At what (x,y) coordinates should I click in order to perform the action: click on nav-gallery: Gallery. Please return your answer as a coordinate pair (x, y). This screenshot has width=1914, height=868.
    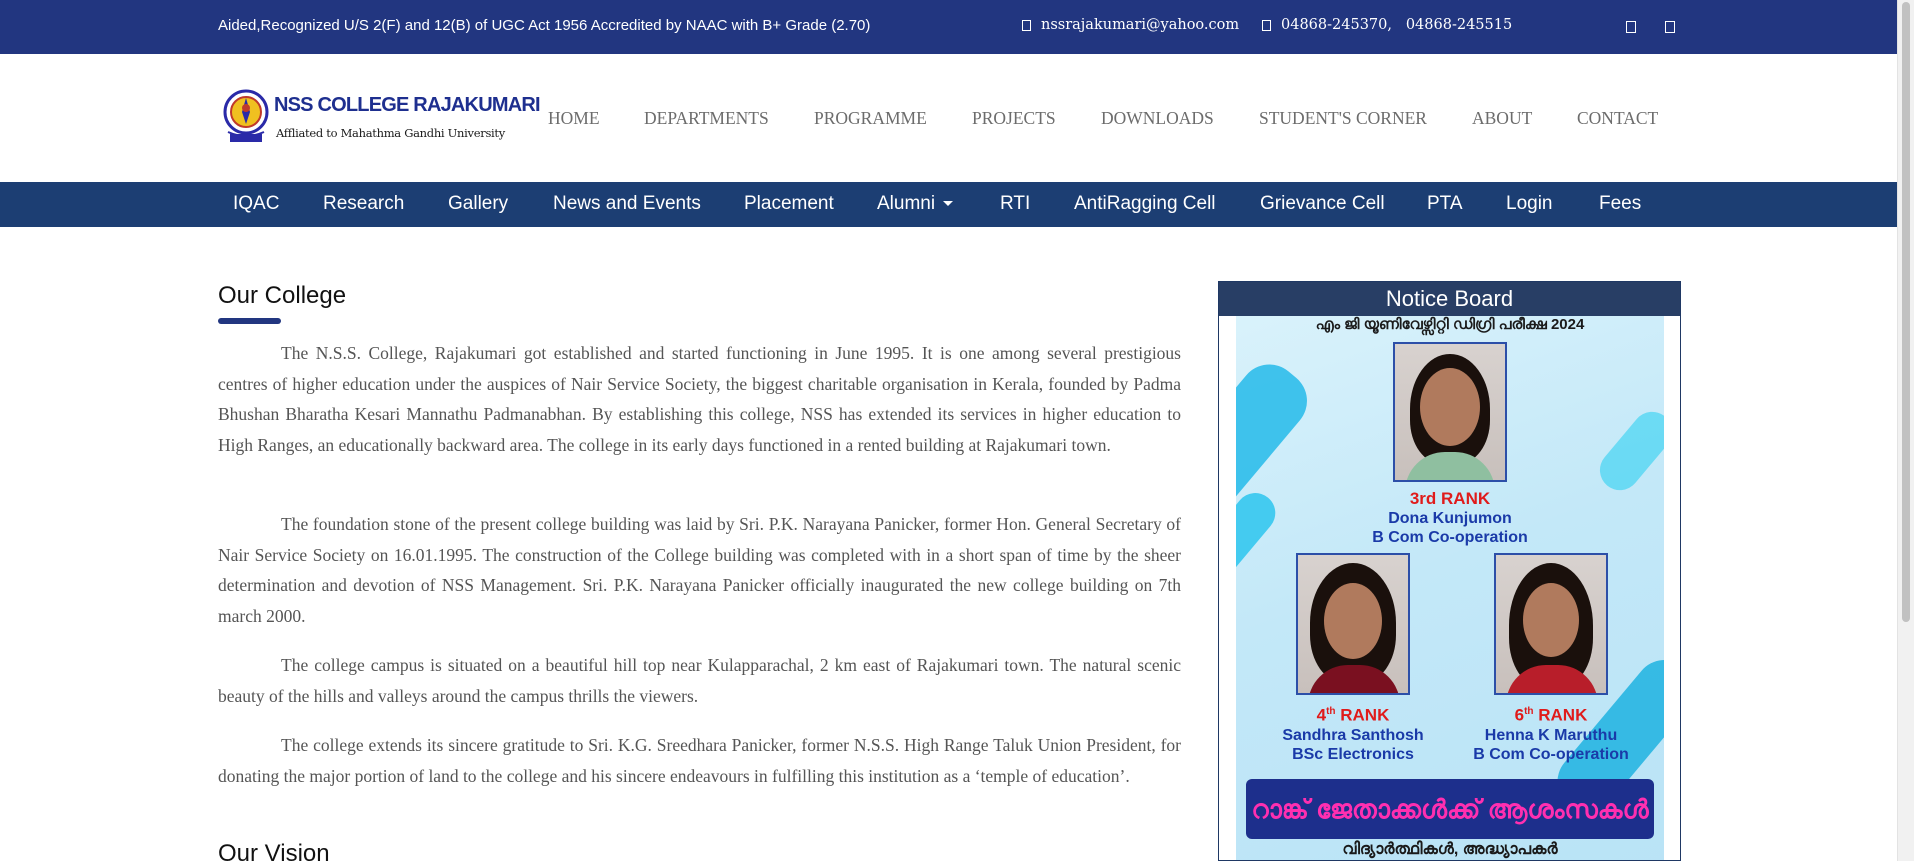
    Looking at the image, I should click on (478, 204).